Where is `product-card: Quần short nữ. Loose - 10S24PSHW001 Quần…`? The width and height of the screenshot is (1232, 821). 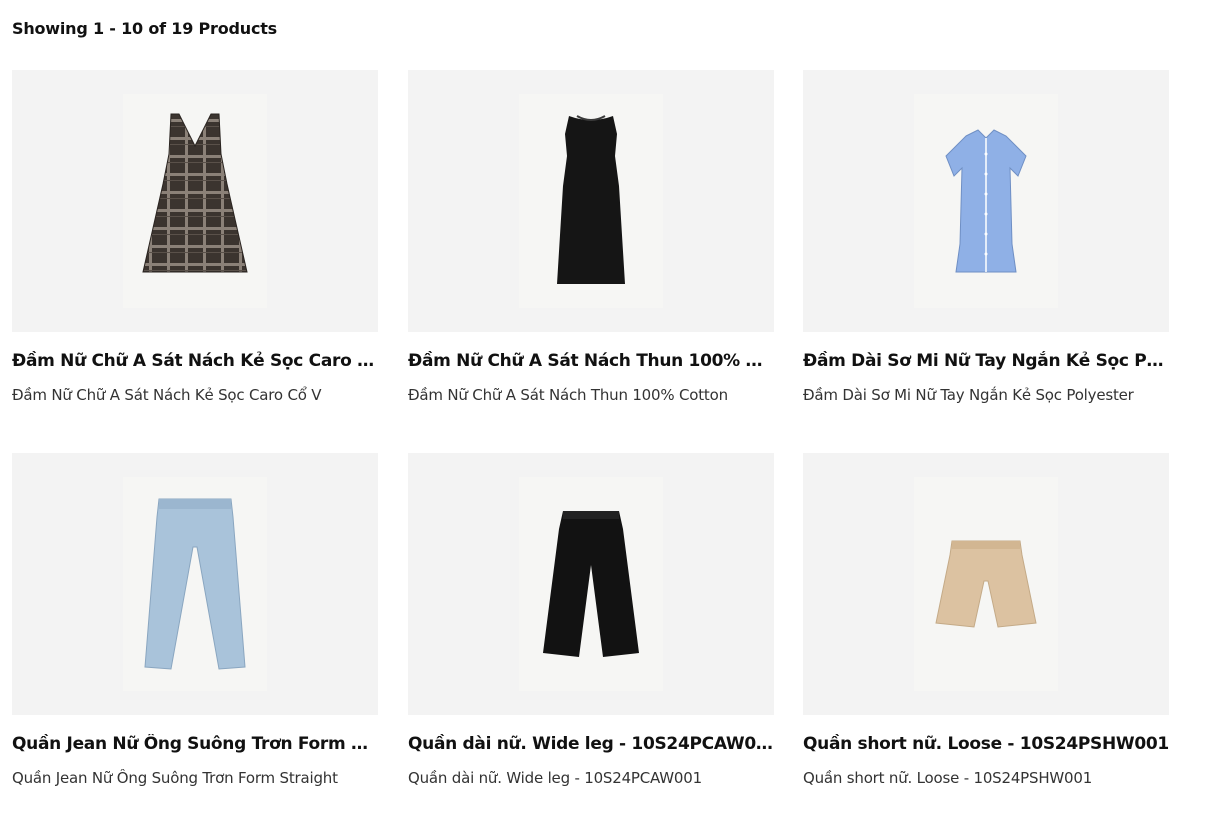
product-card: Quần short nữ. Loose - 10S24PSHW001 Quần… is located at coordinates (986, 620).